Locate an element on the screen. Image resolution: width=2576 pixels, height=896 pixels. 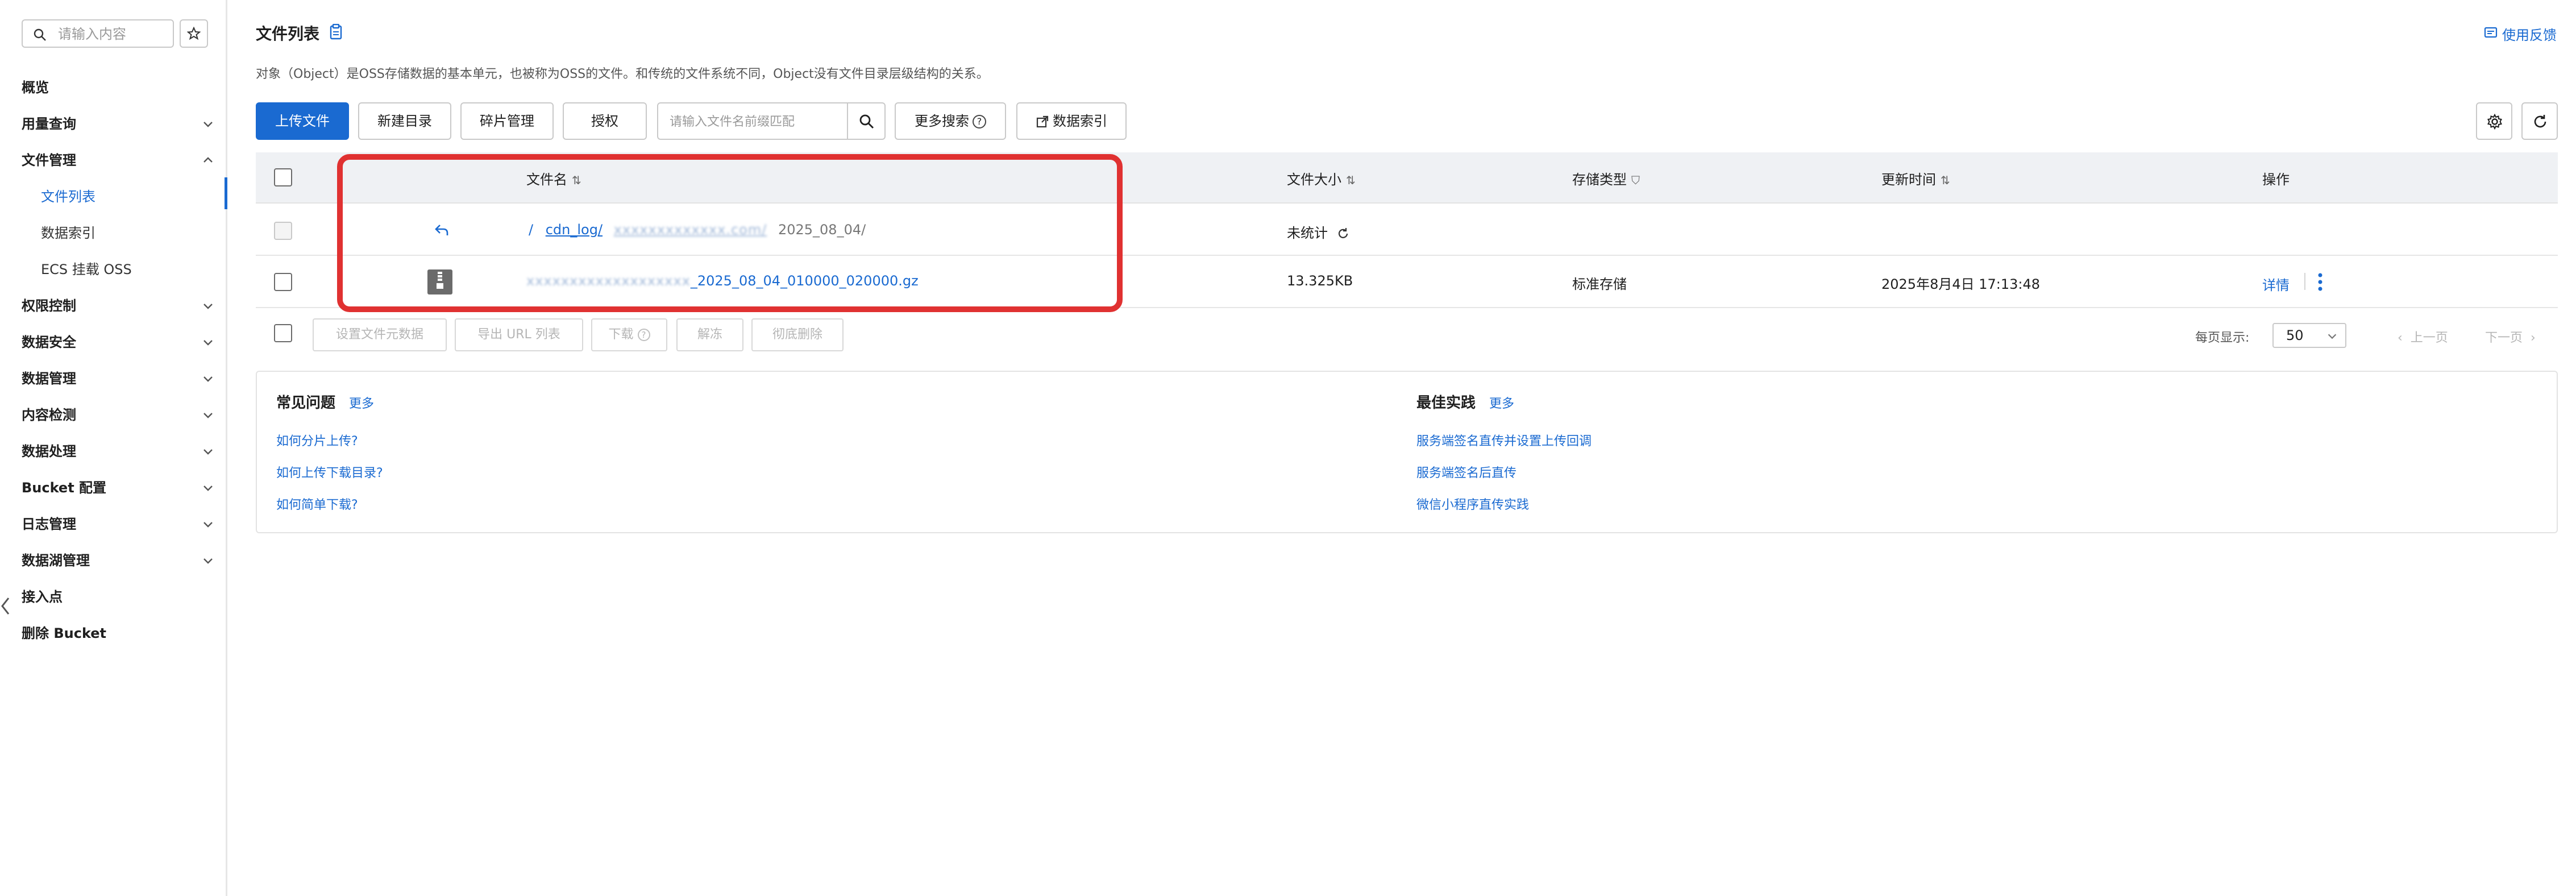
more-actions-icon is located at coordinates (2320, 282).